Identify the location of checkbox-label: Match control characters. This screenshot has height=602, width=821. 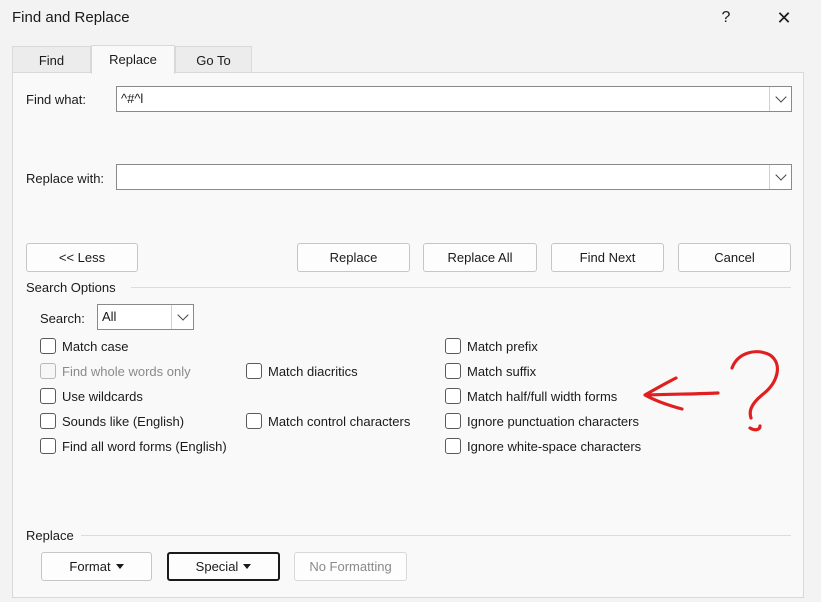
(339, 421).